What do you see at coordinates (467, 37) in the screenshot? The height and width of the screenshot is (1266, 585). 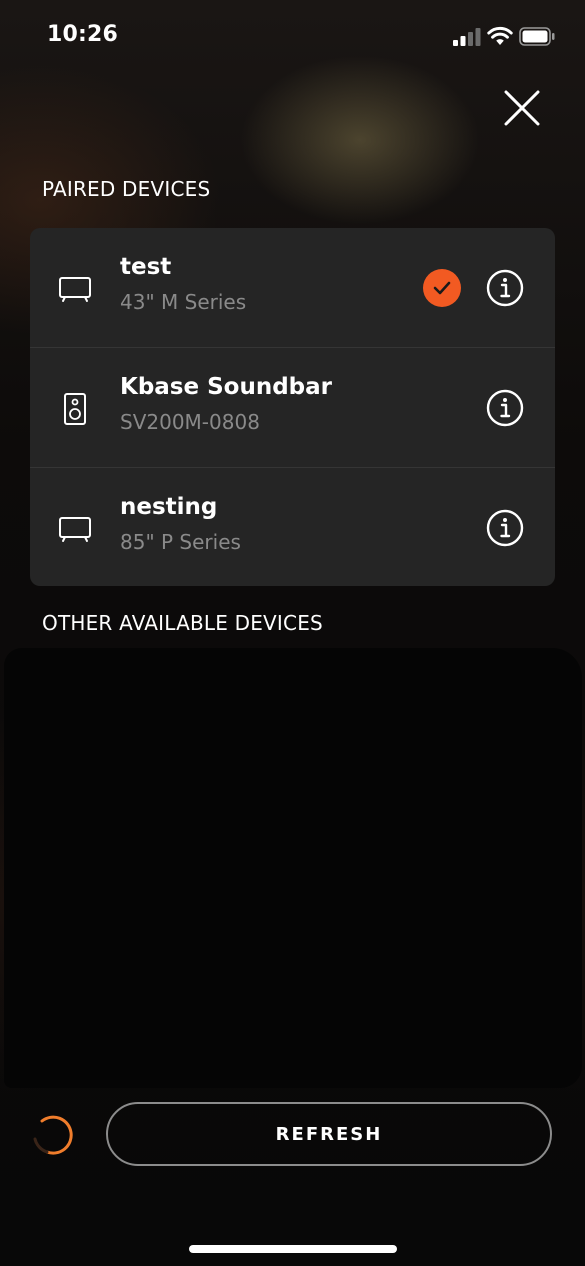 I see `signal-icon` at bounding box center [467, 37].